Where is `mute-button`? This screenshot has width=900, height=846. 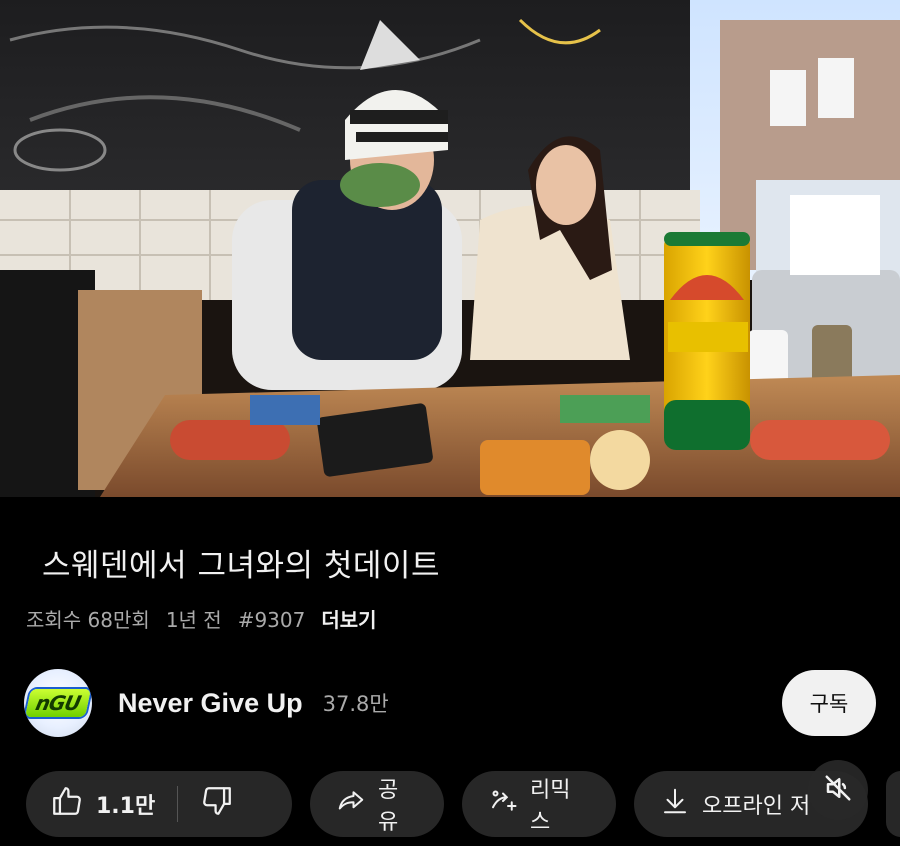
mute-button is located at coordinates (838, 790).